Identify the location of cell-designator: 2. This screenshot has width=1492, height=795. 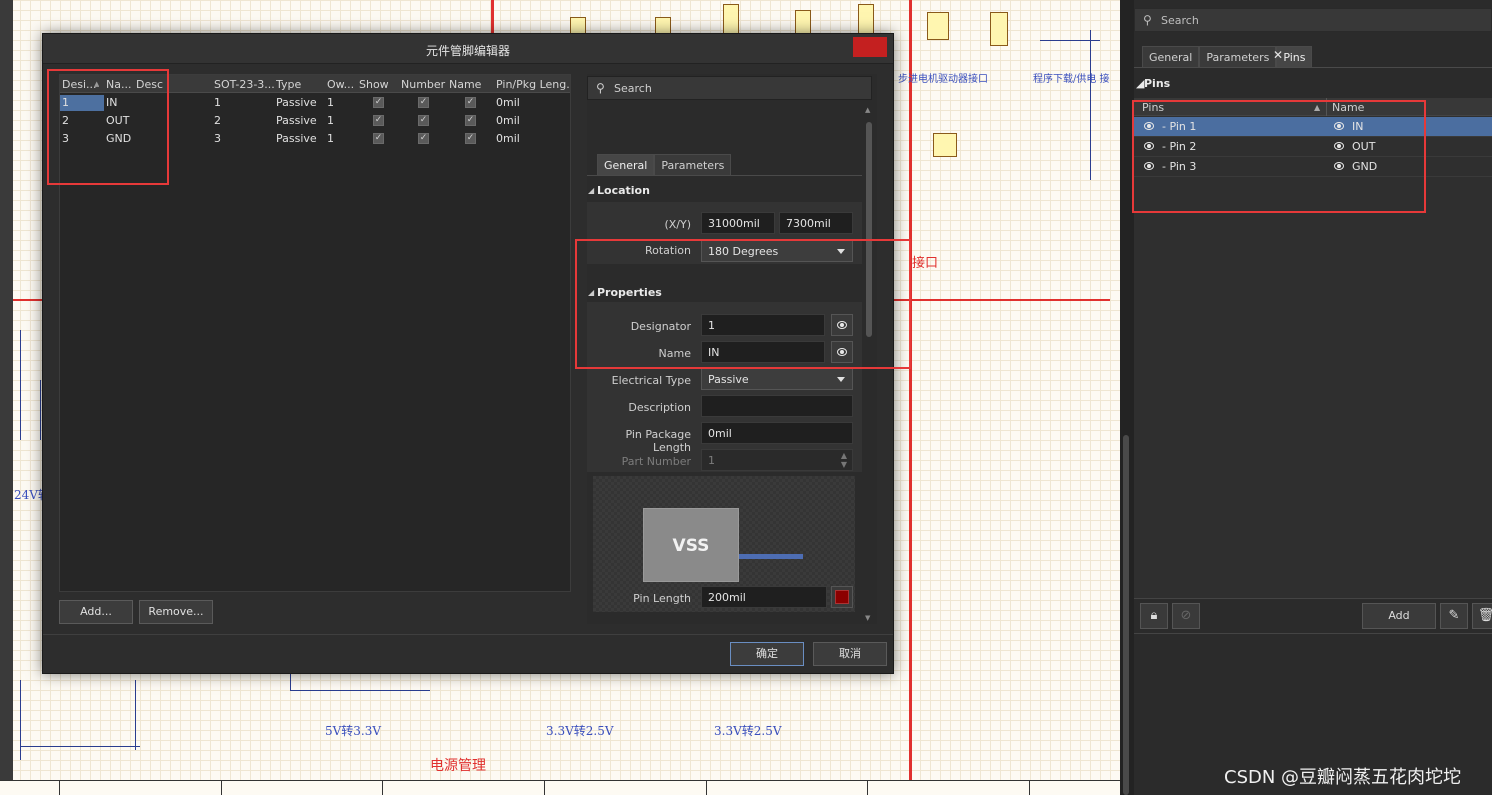
(65, 120).